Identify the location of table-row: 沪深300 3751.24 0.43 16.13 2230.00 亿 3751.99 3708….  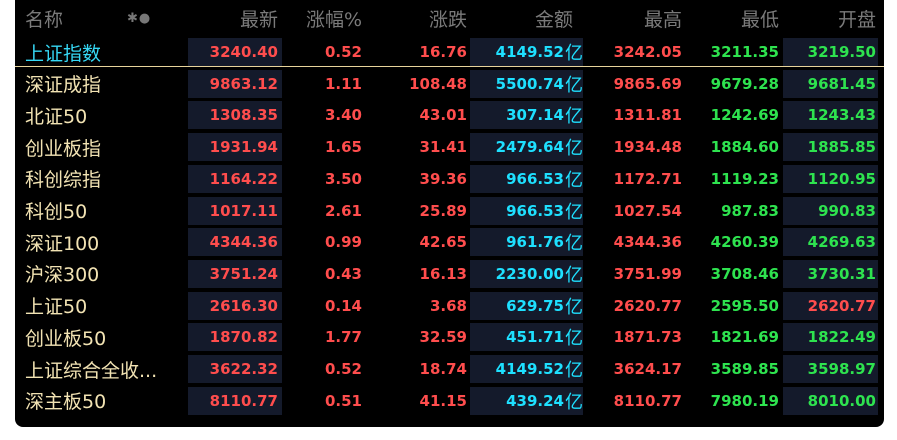
(449, 273).